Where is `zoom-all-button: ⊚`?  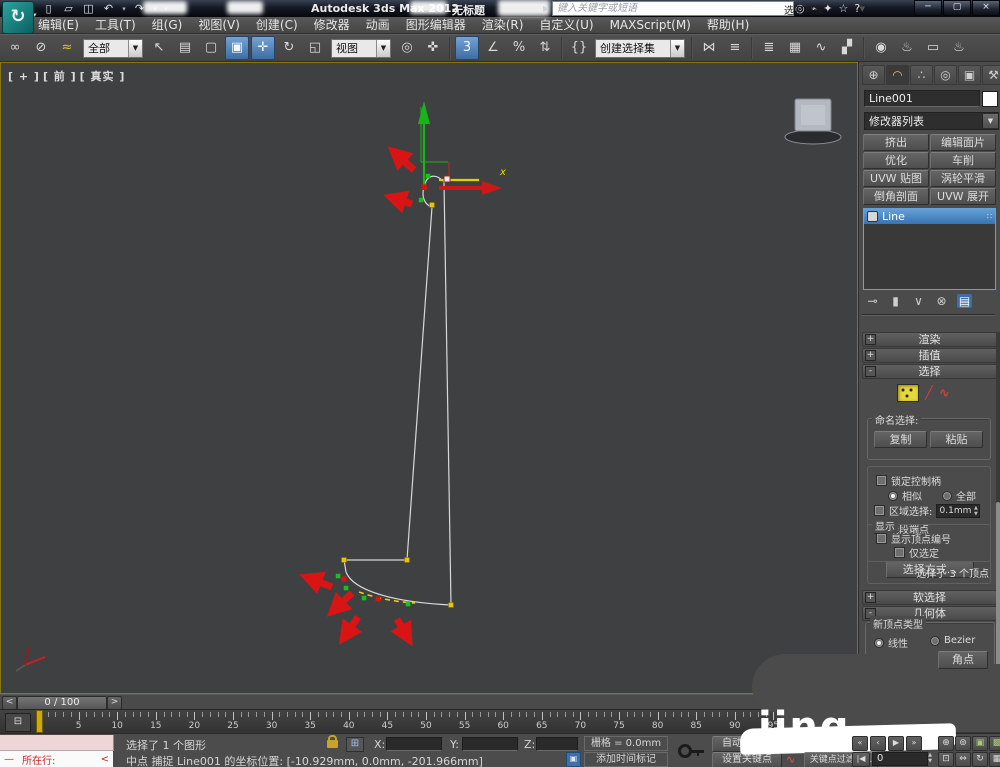 zoom-all-button: ⊚ is located at coordinates (963, 743).